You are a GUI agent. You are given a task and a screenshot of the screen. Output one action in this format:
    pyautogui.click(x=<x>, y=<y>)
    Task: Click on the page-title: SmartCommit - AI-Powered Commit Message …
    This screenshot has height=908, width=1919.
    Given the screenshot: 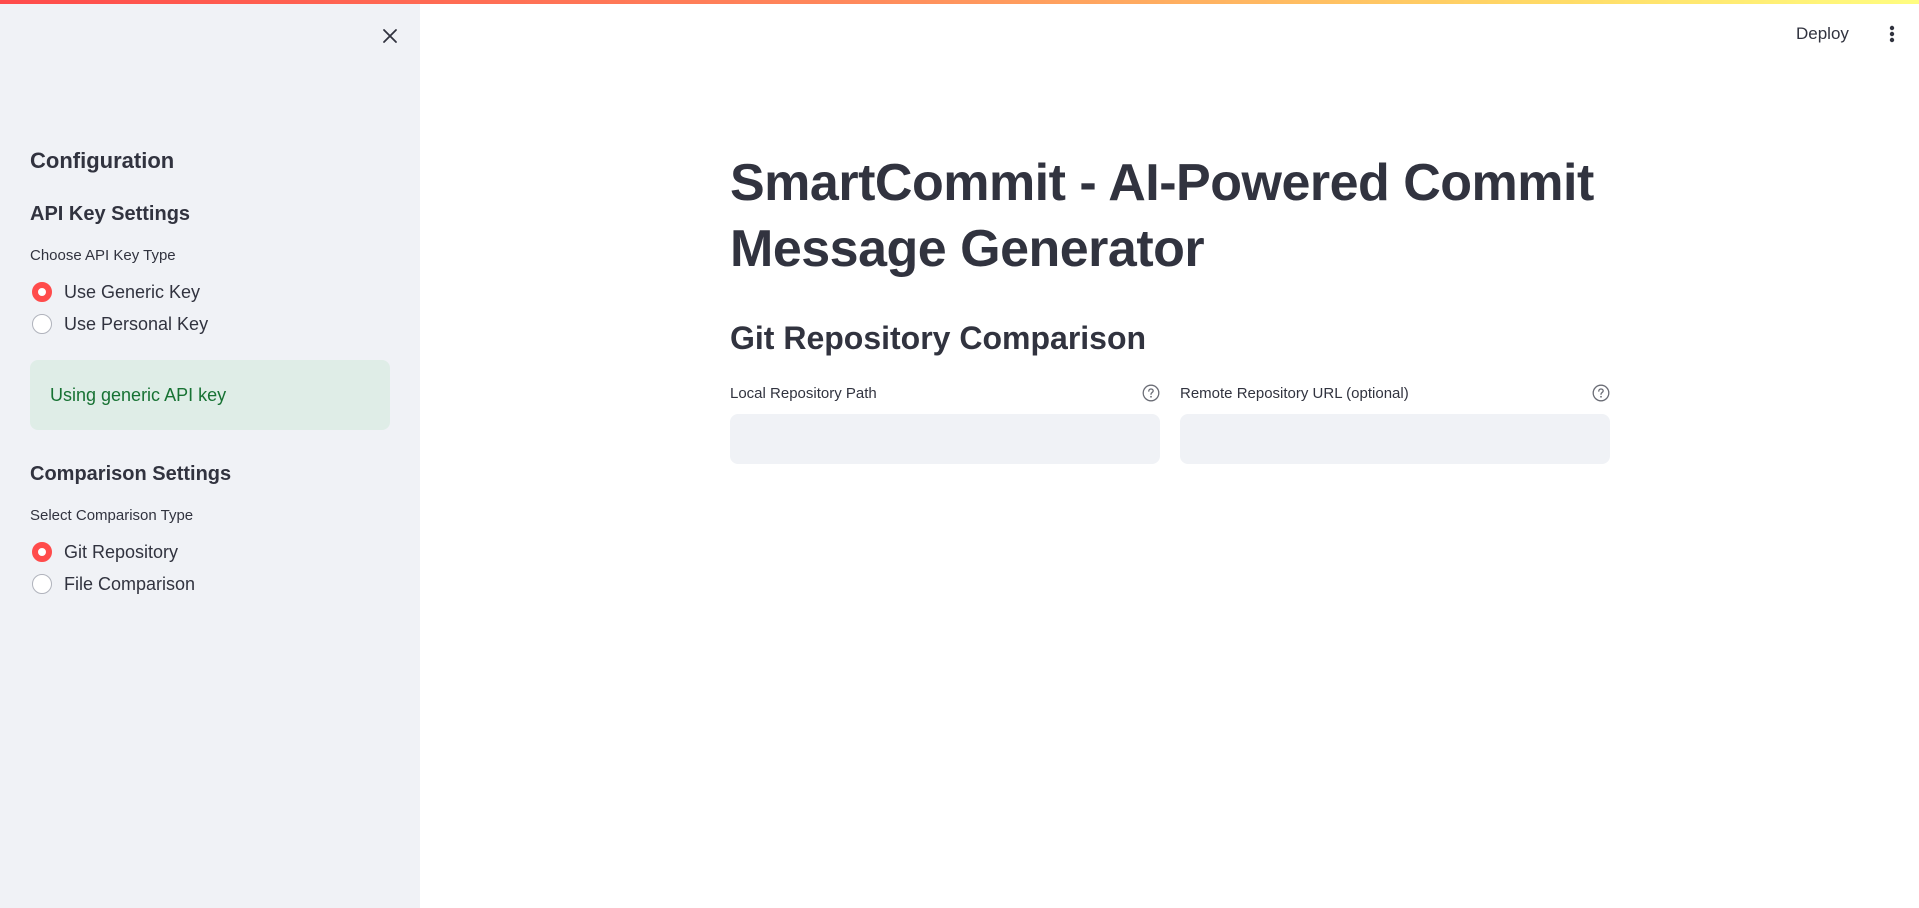 What is the action you would take?
    pyautogui.click(x=1162, y=216)
    